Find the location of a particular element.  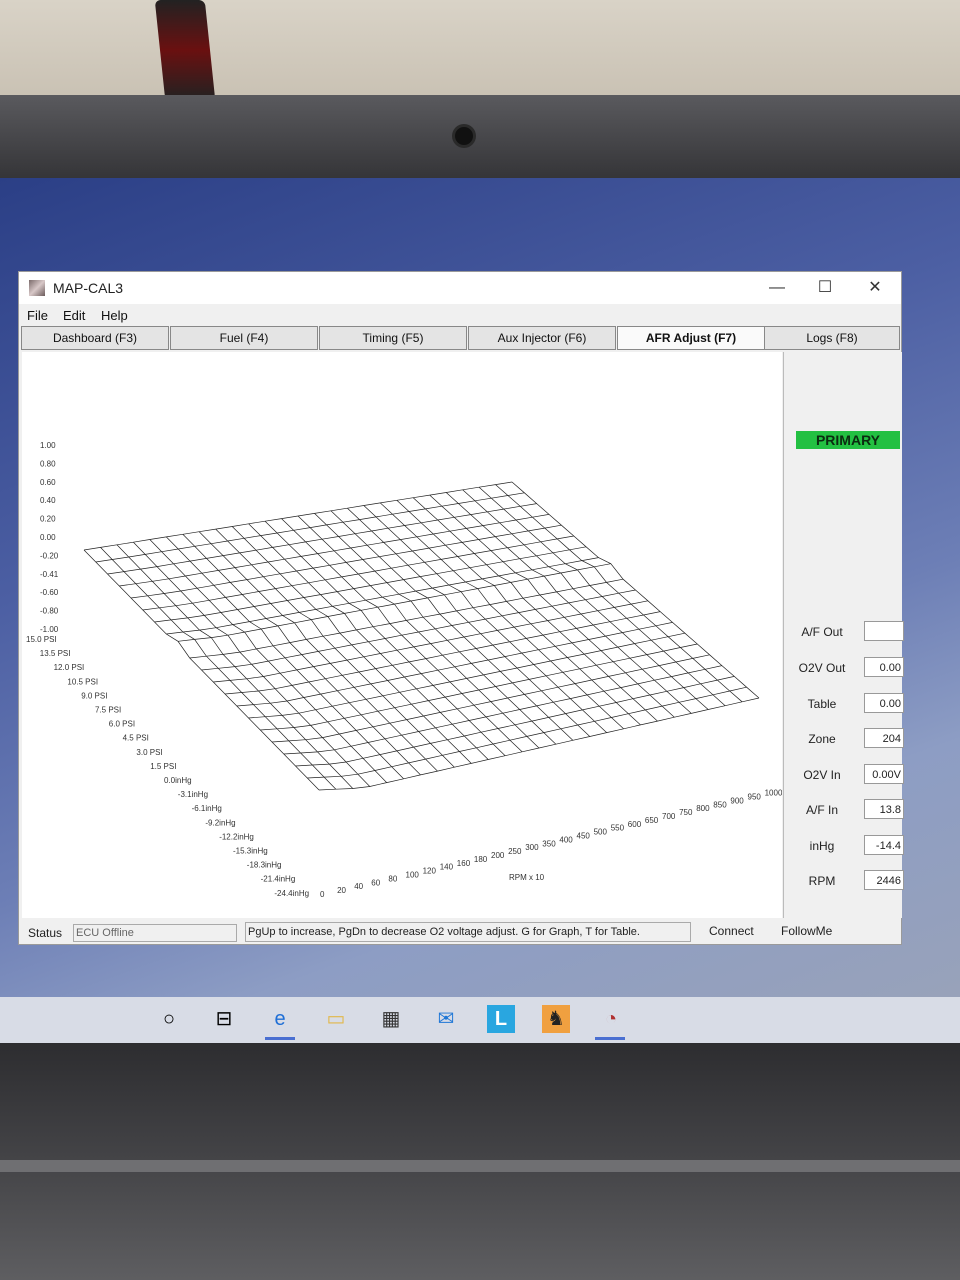

file-explorer-icon: ▭ is located at coordinates (336, 1019).